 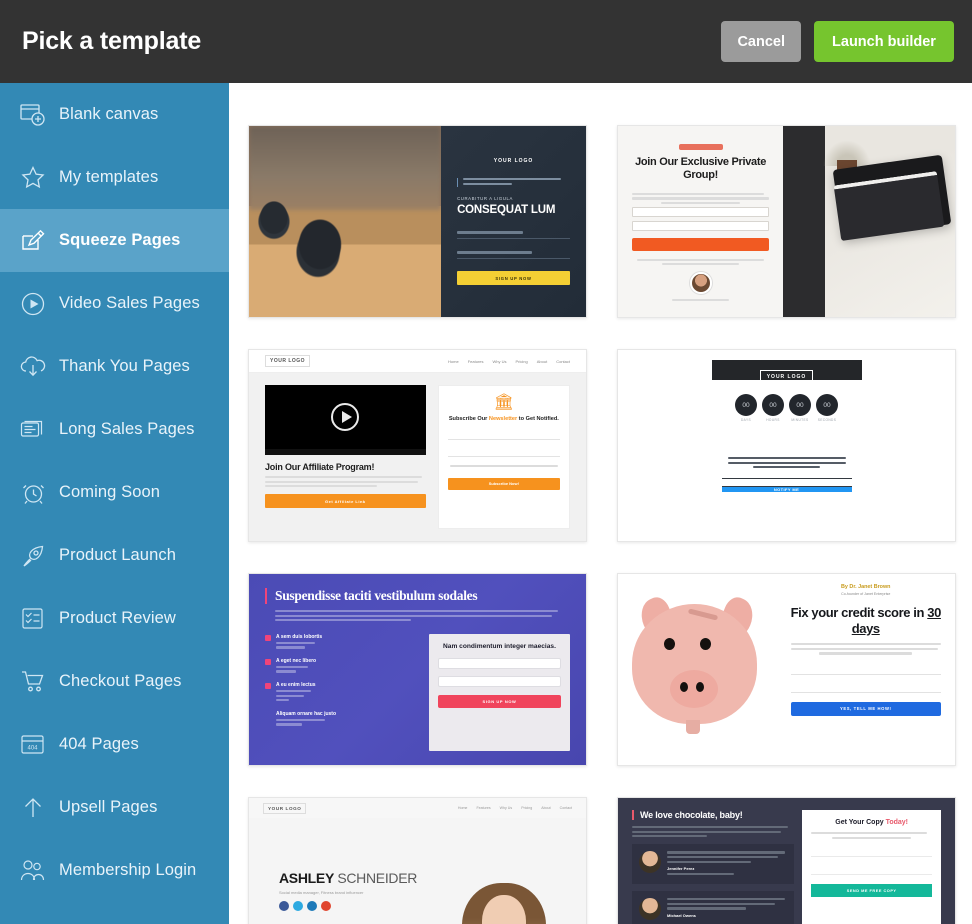 What do you see at coordinates (417, 596) in the screenshot?
I see `preview-headline: Suspendisse taciti vestibulum sodales` at bounding box center [417, 596].